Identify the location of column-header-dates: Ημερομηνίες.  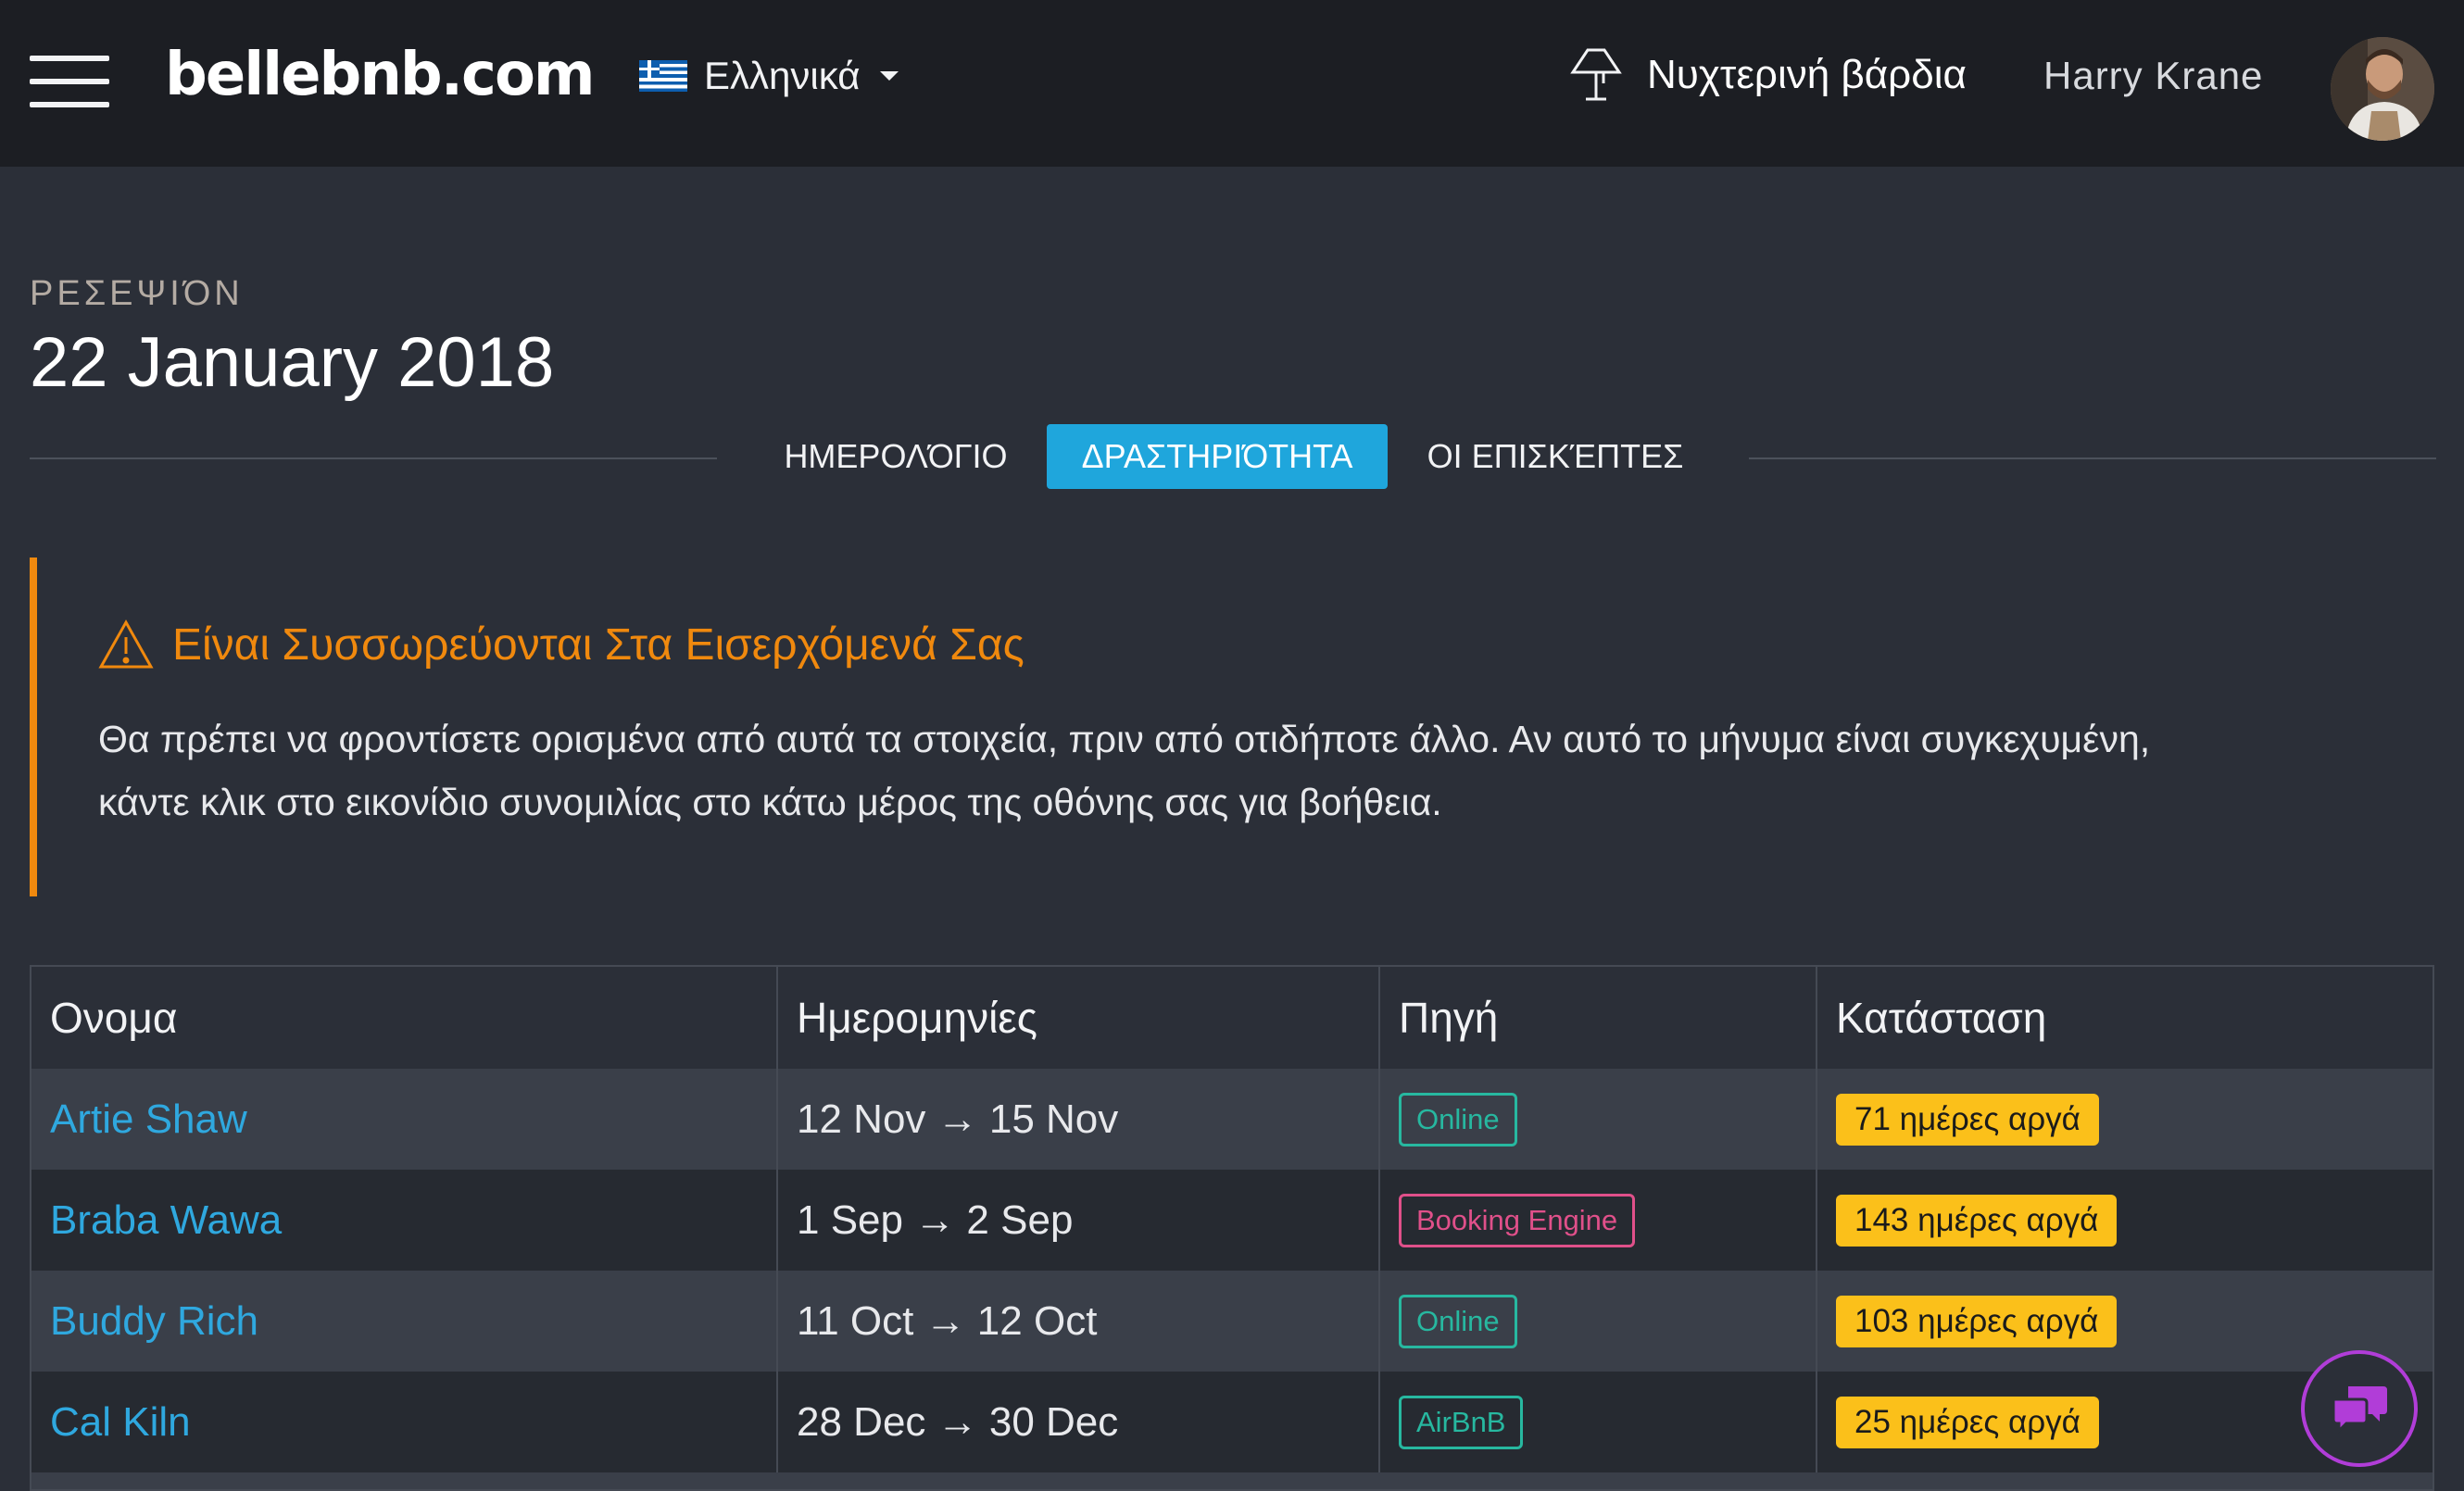
(1079, 1018).